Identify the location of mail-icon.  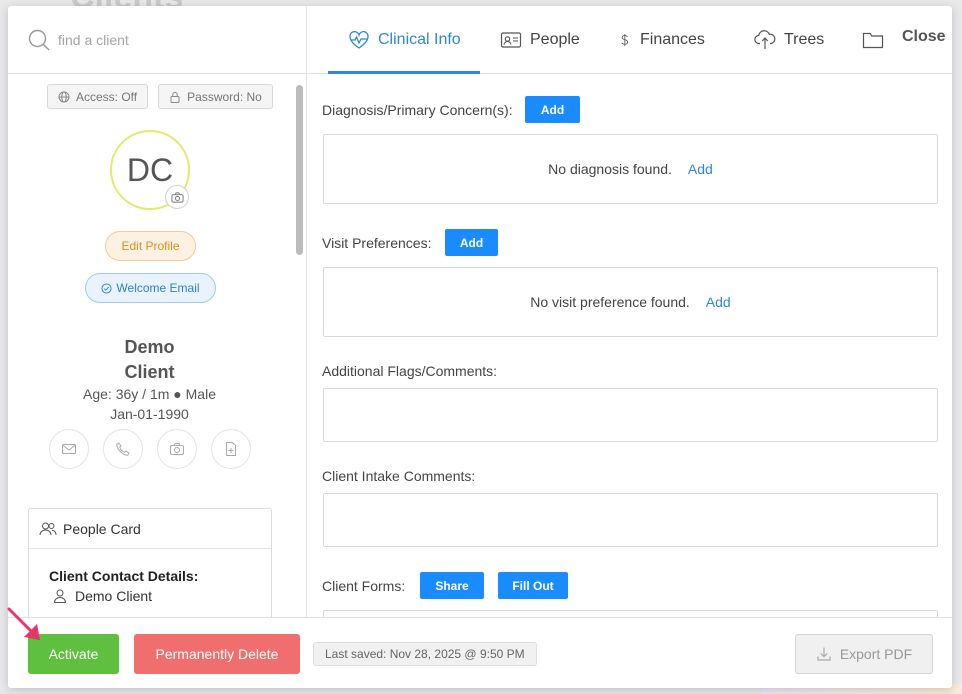
(69, 449).